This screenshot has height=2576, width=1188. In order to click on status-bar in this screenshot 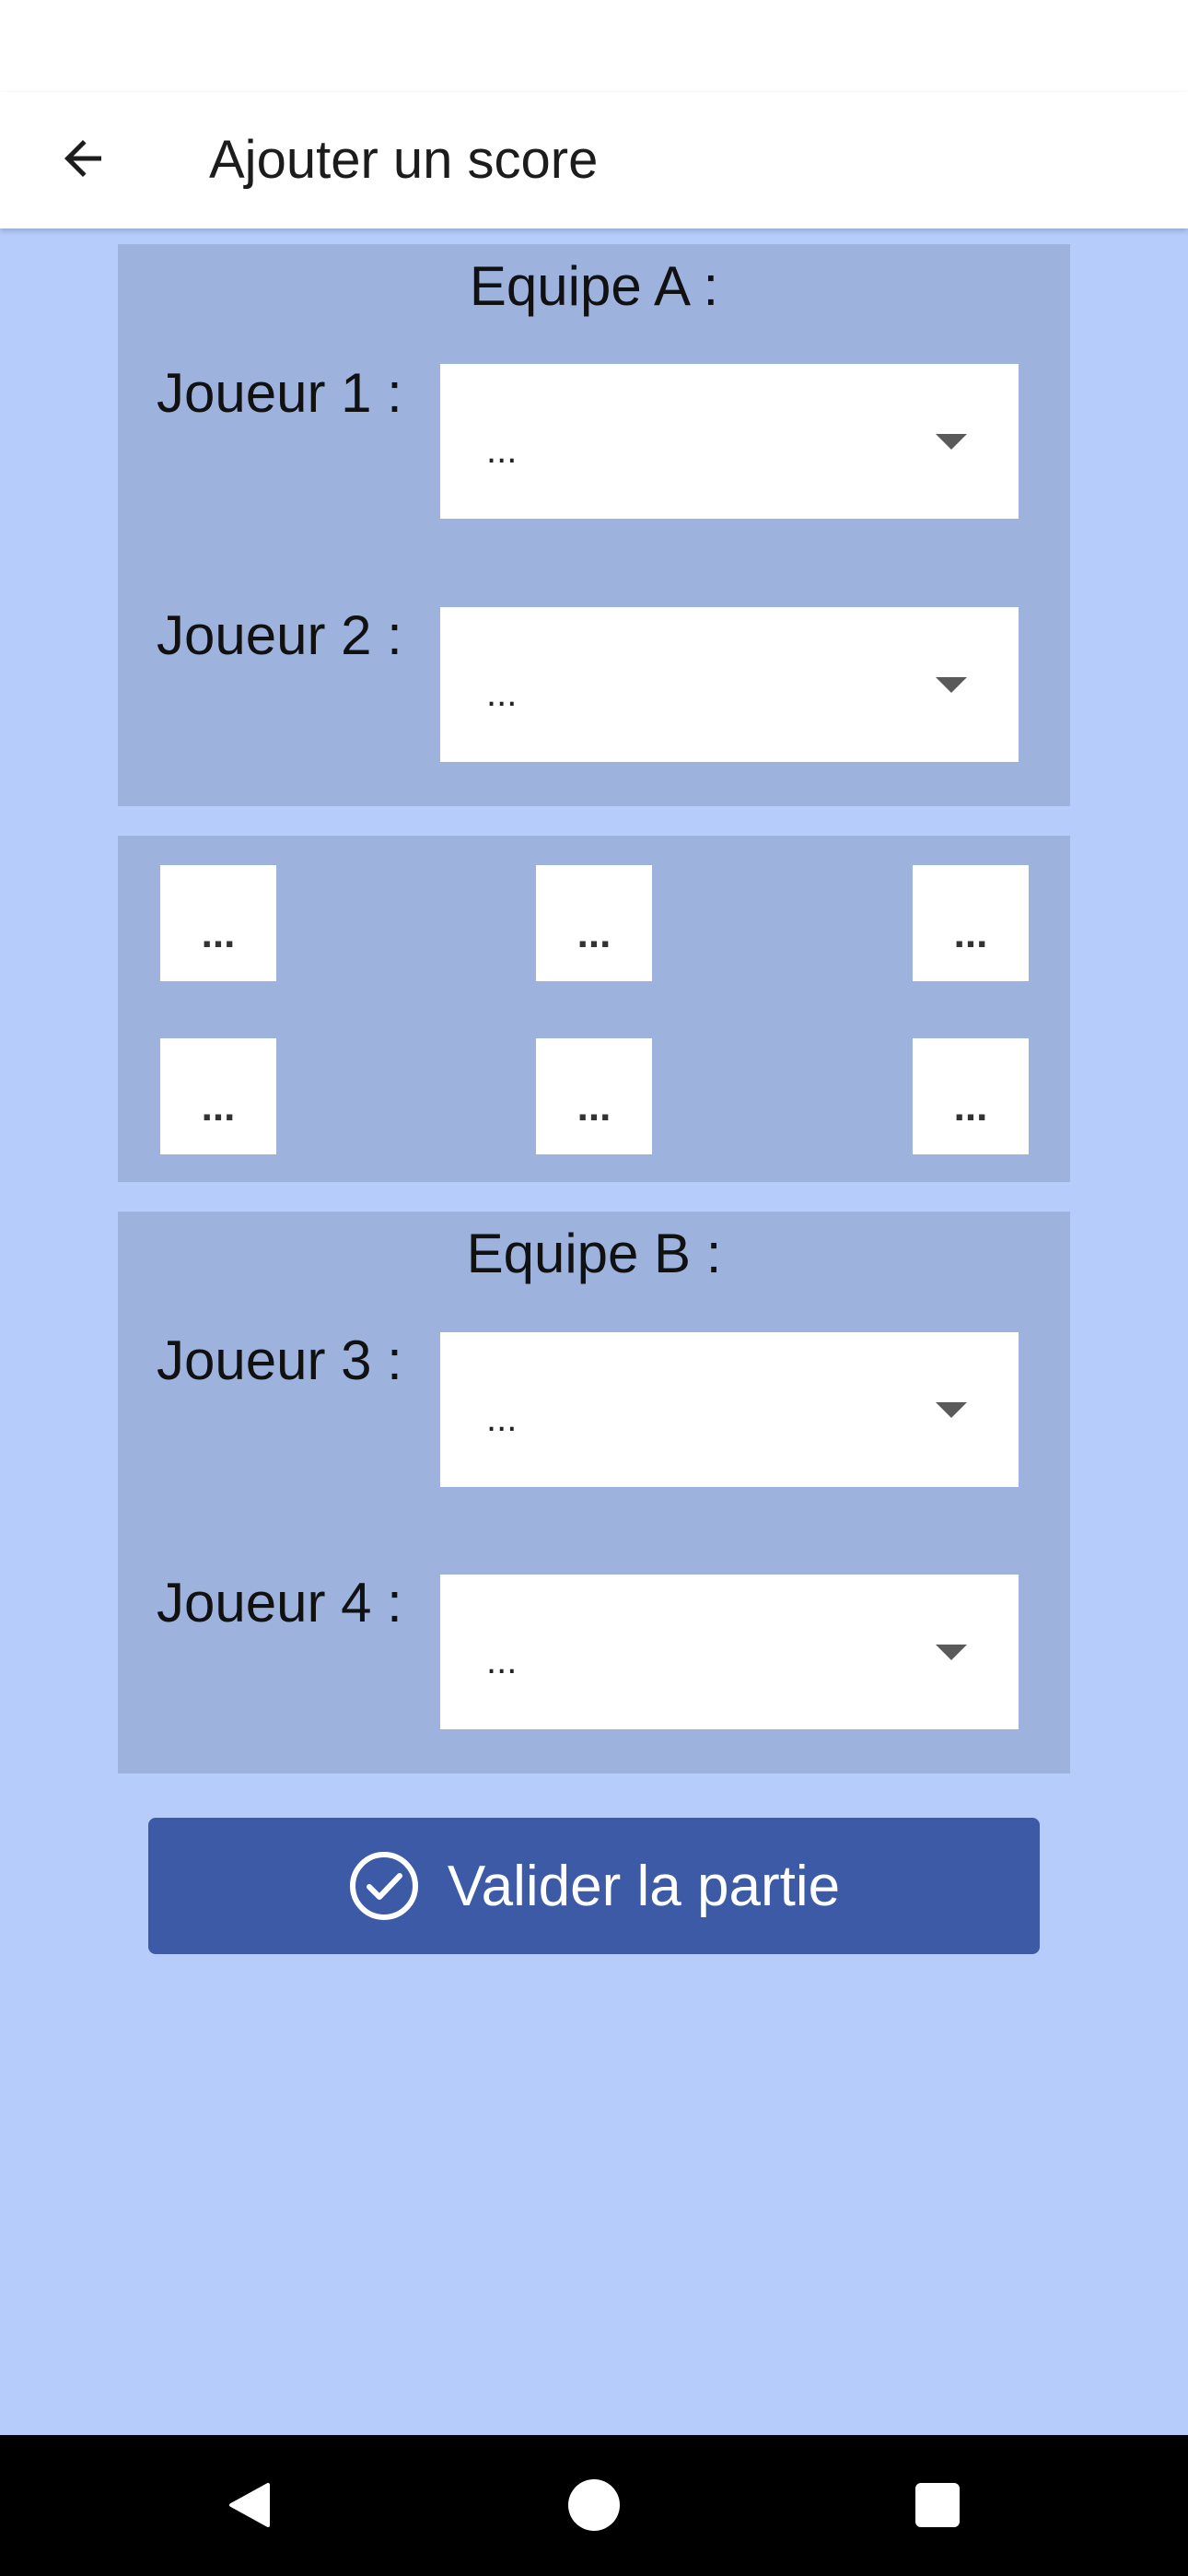, I will do `click(594, 46)`.